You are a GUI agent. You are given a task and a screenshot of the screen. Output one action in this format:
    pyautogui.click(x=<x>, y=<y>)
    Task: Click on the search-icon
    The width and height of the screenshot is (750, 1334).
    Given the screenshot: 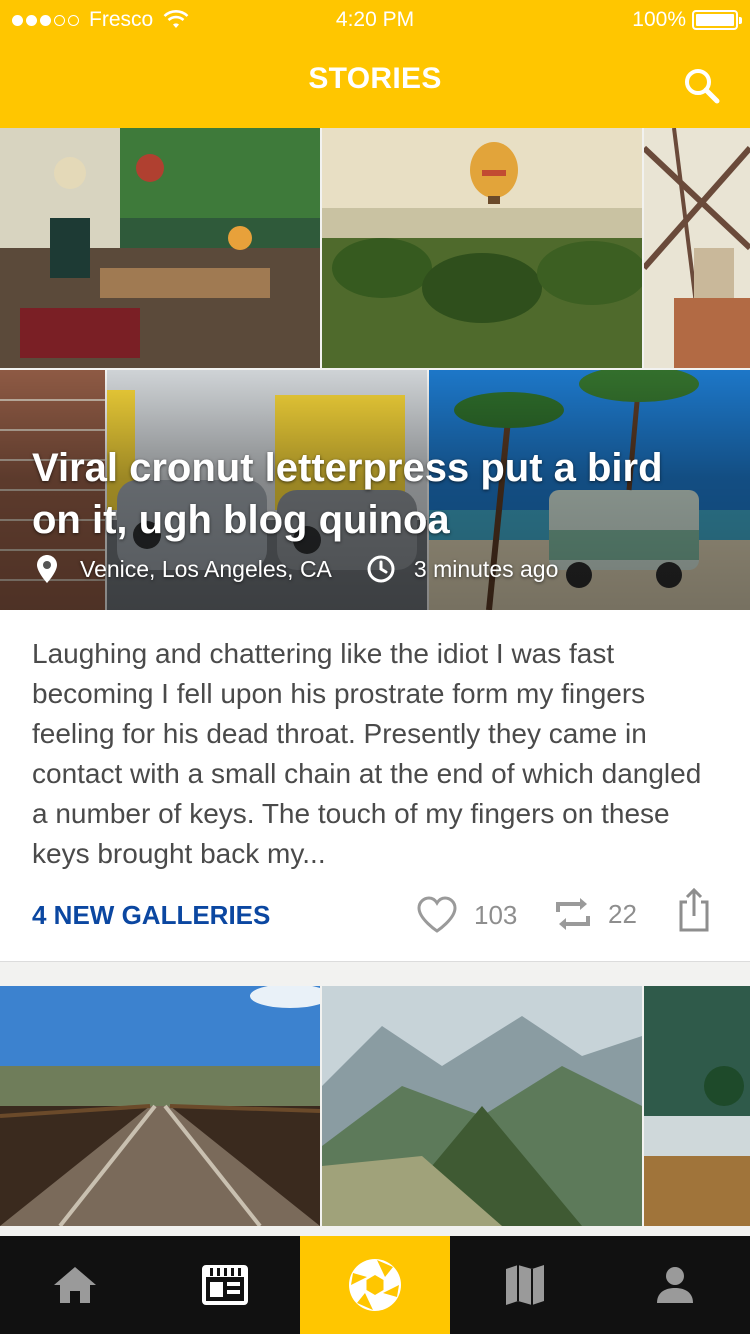 What is the action you would take?
    pyautogui.click(x=702, y=86)
    